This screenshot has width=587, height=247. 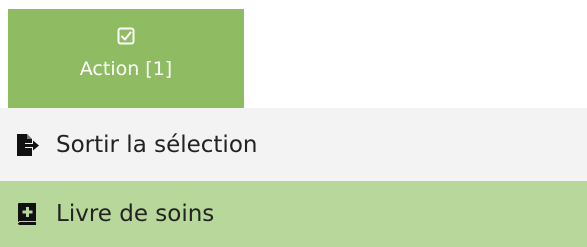 I want to click on menu-item-label: Livre de soins, so click(x=135, y=214).